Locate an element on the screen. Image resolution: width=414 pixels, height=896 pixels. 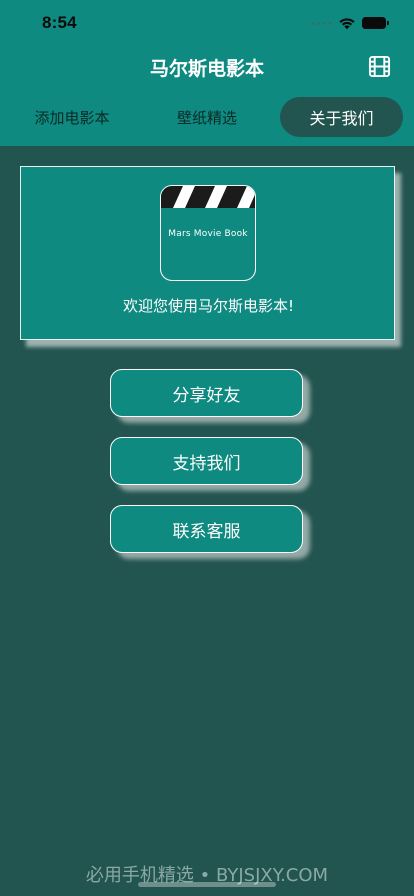
share-friends-button: 分享好友 is located at coordinates (206, 393).